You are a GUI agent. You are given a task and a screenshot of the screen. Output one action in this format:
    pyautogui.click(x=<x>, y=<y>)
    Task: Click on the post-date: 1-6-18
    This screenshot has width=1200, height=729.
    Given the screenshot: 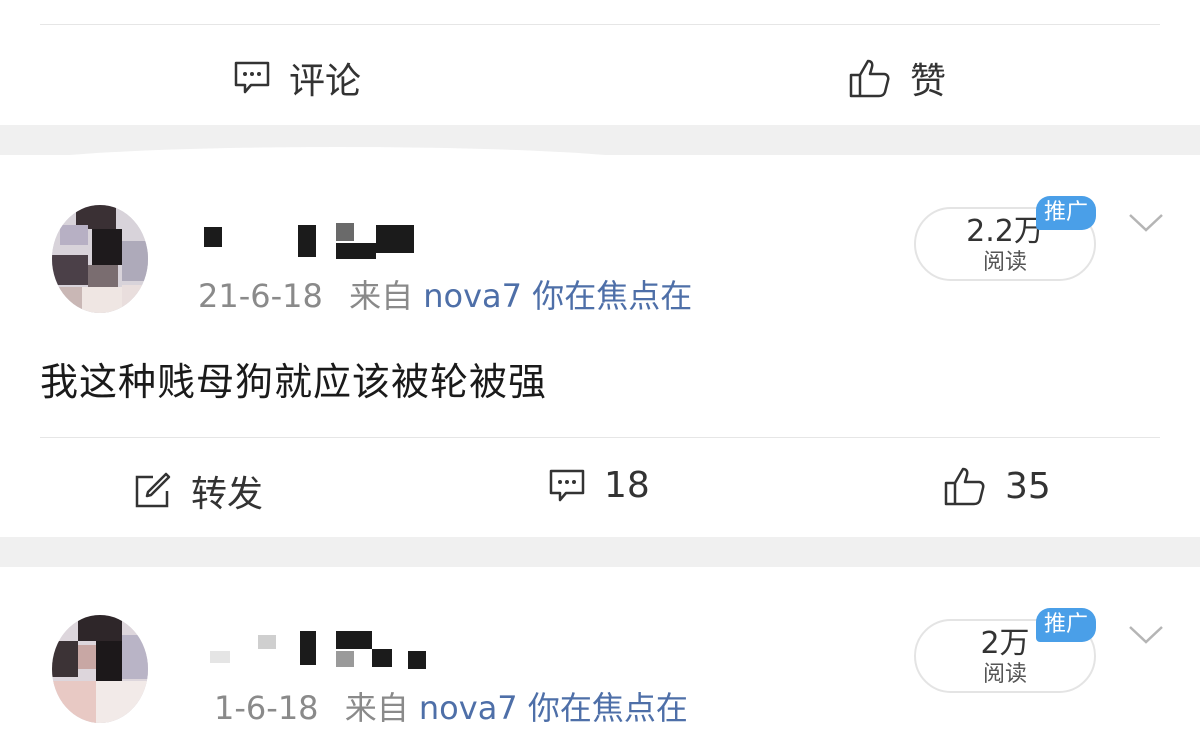 What is the action you would take?
    pyautogui.click(x=266, y=708)
    